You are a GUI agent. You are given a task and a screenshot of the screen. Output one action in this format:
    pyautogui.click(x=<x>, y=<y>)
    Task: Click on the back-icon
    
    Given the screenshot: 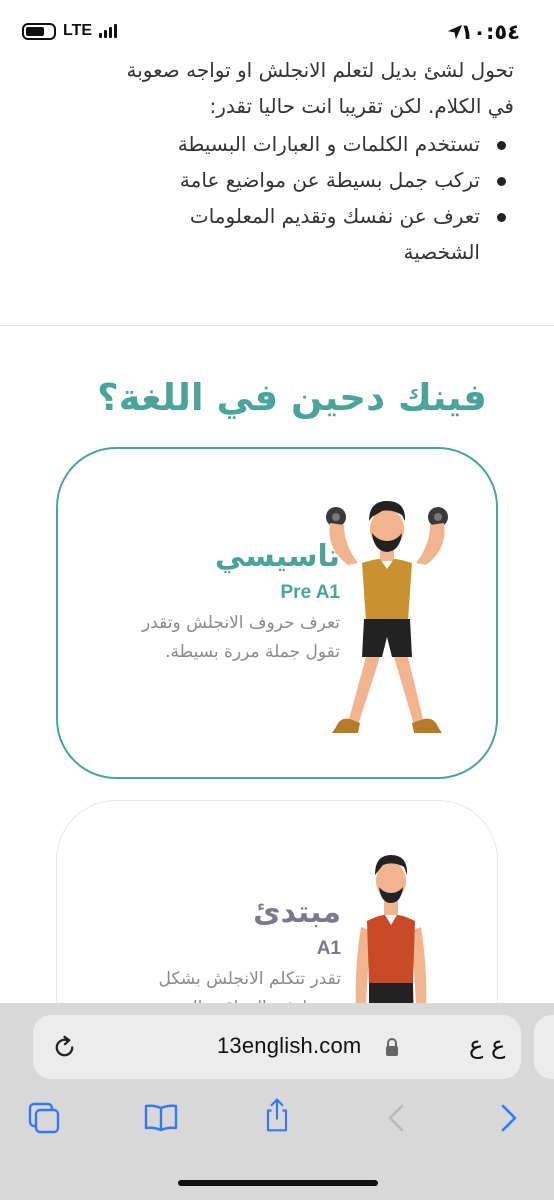 What is the action you would take?
    pyautogui.click(x=398, y=1118)
    